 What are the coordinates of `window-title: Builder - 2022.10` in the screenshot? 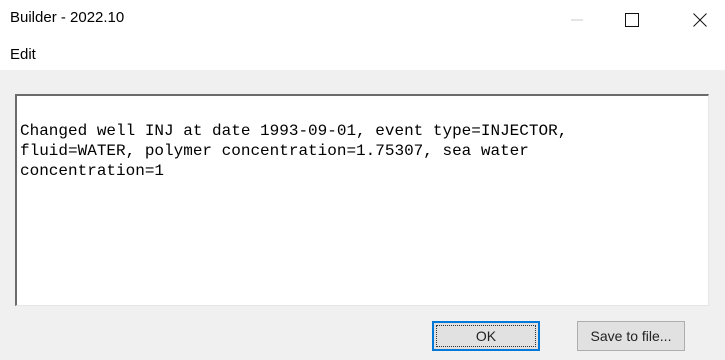 It's located at (67, 17).